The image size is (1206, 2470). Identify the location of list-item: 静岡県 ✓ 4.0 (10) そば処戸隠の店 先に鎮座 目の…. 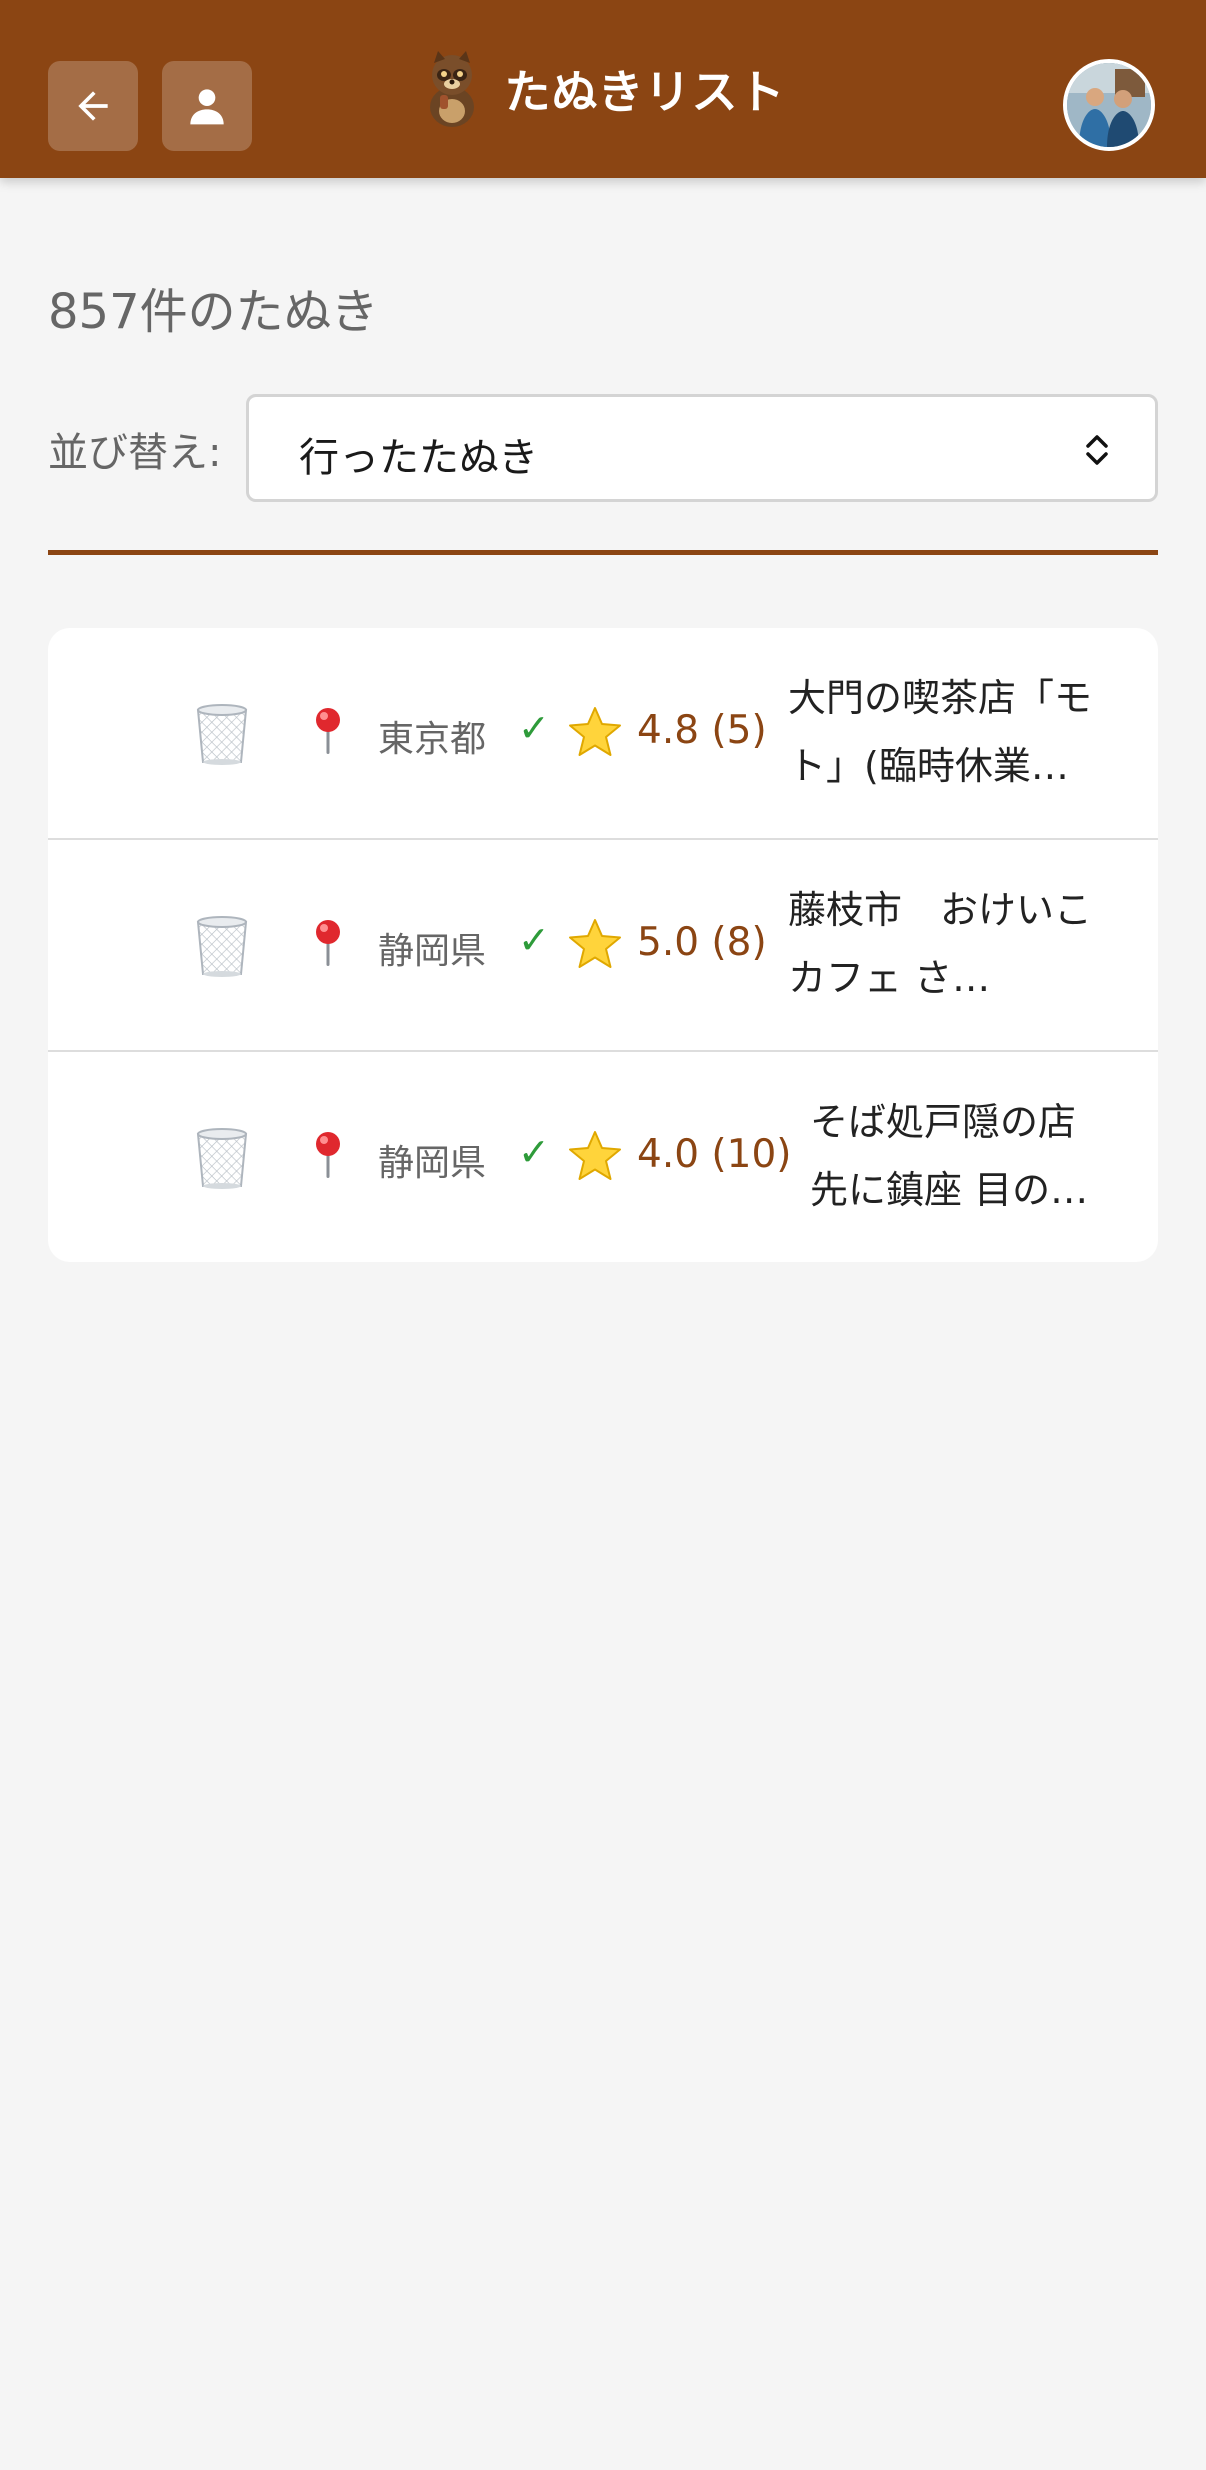
(603, 1157).